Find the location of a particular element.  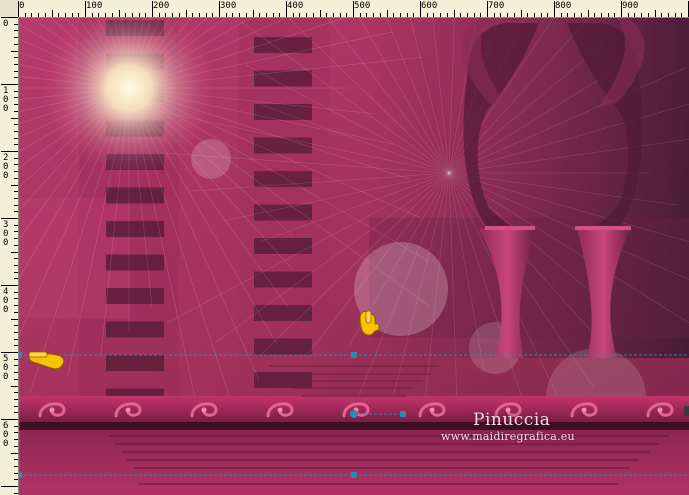

ruler-h-label-900: 900 is located at coordinates (630, 6).